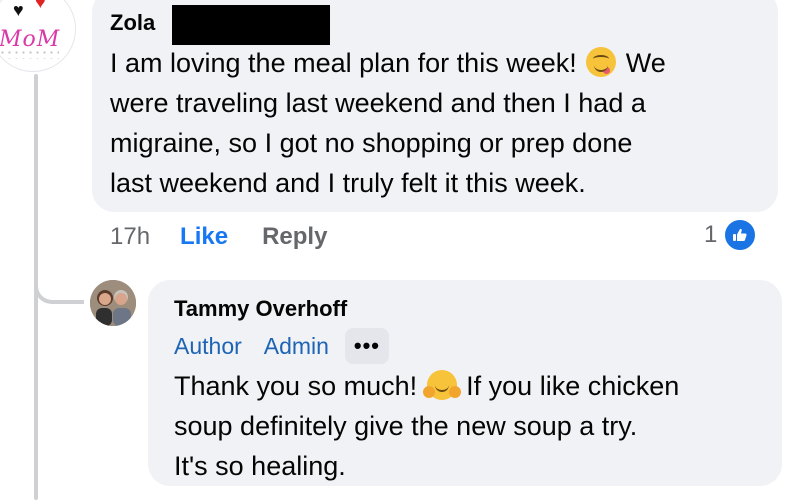 Image resolution: width=800 pixels, height=500 pixels. Describe the element at coordinates (208, 346) in the screenshot. I see `author-badge: Author` at that location.